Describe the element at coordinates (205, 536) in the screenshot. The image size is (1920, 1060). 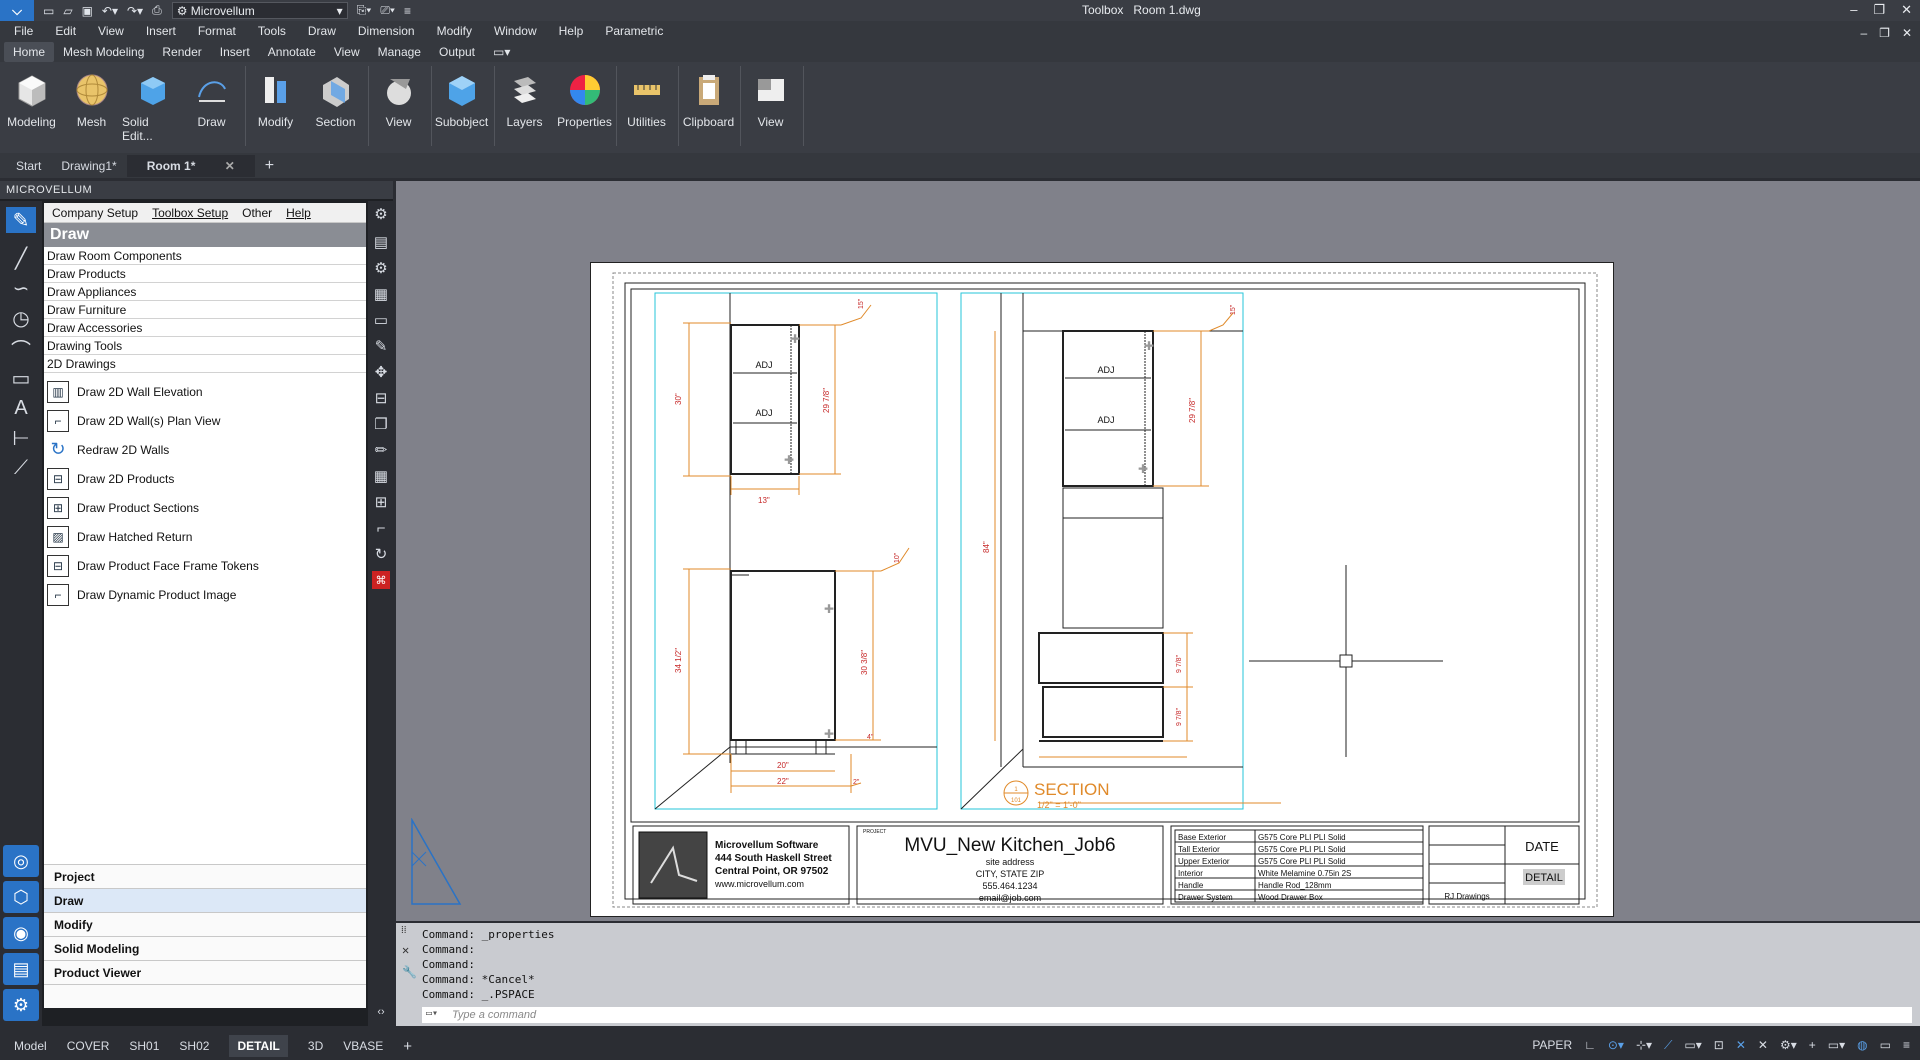
I see `item-draw-hatched-return: ▨ Draw Hatched Return` at that location.